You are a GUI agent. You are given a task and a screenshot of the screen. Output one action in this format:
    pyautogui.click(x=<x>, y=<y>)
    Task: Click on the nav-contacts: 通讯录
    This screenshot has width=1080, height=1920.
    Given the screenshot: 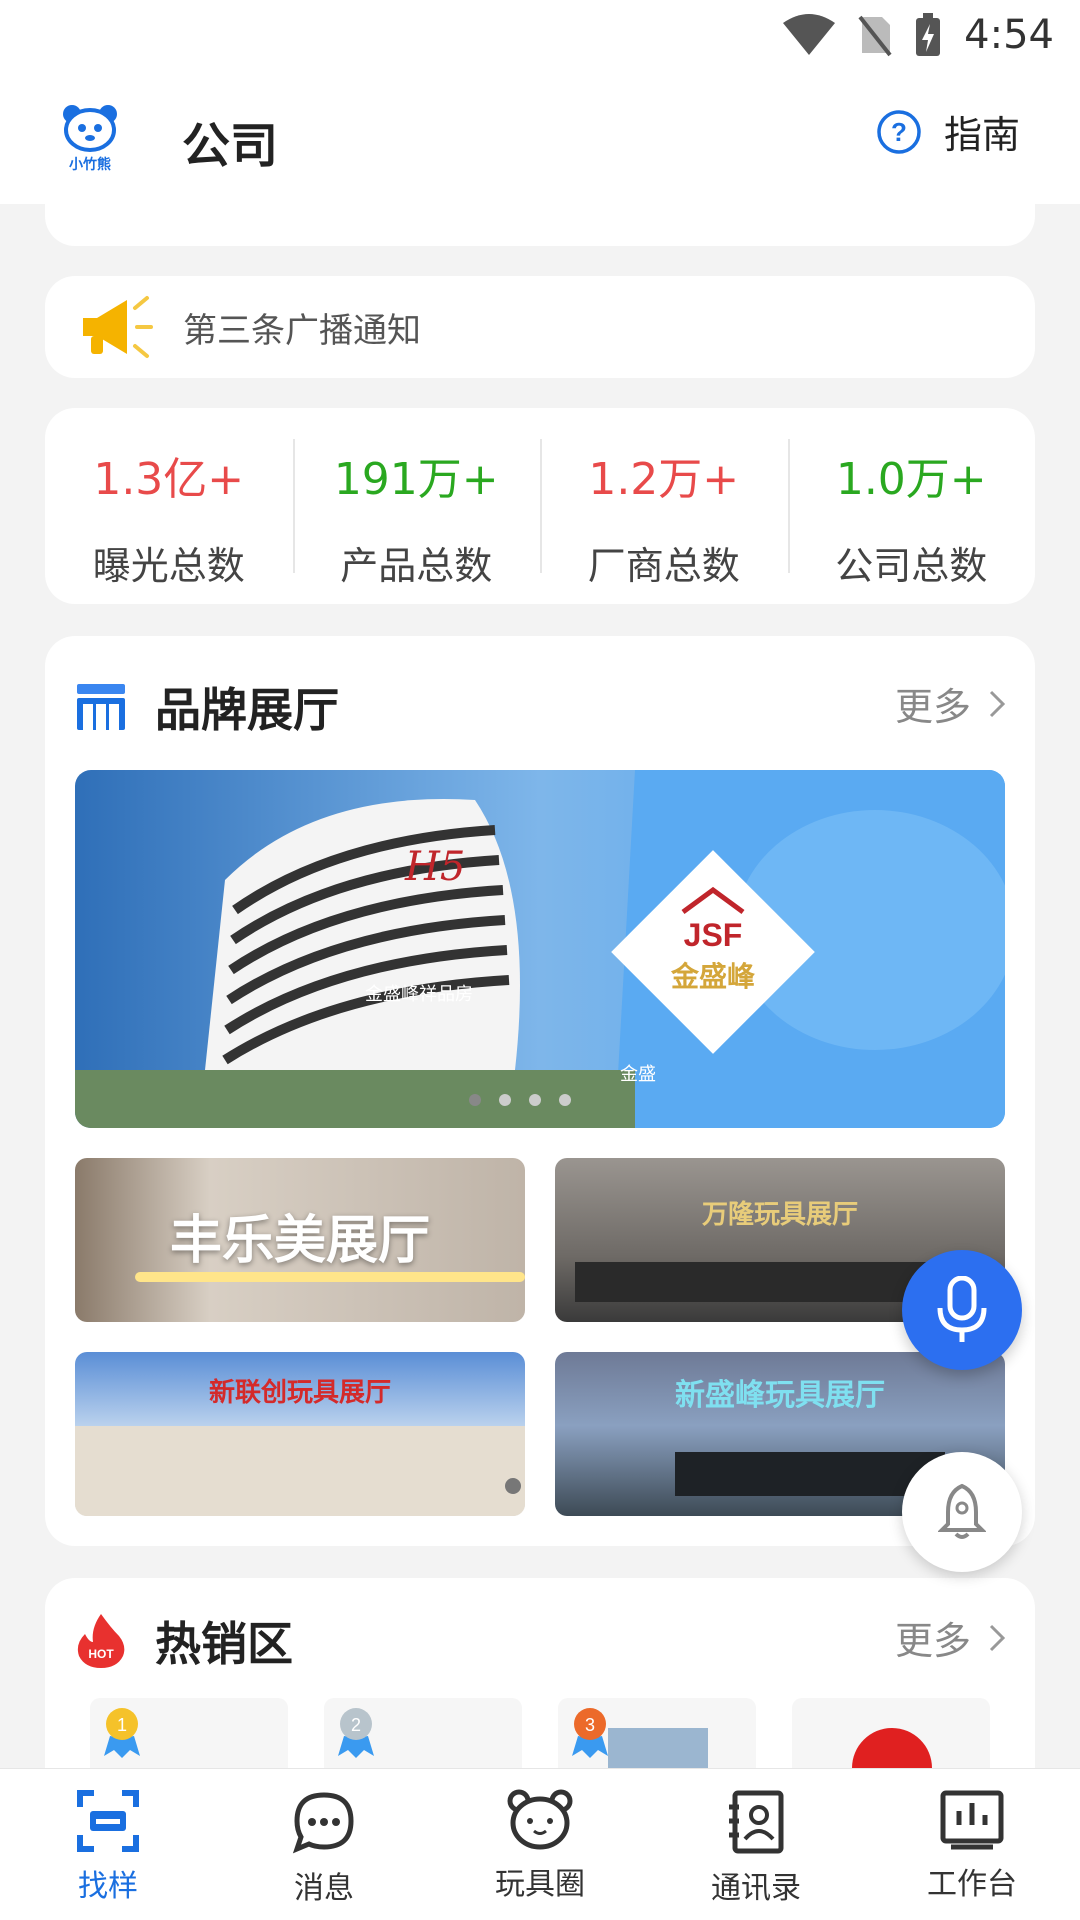 What is the action you would take?
    pyautogui.click(x=756, y=1844)
    